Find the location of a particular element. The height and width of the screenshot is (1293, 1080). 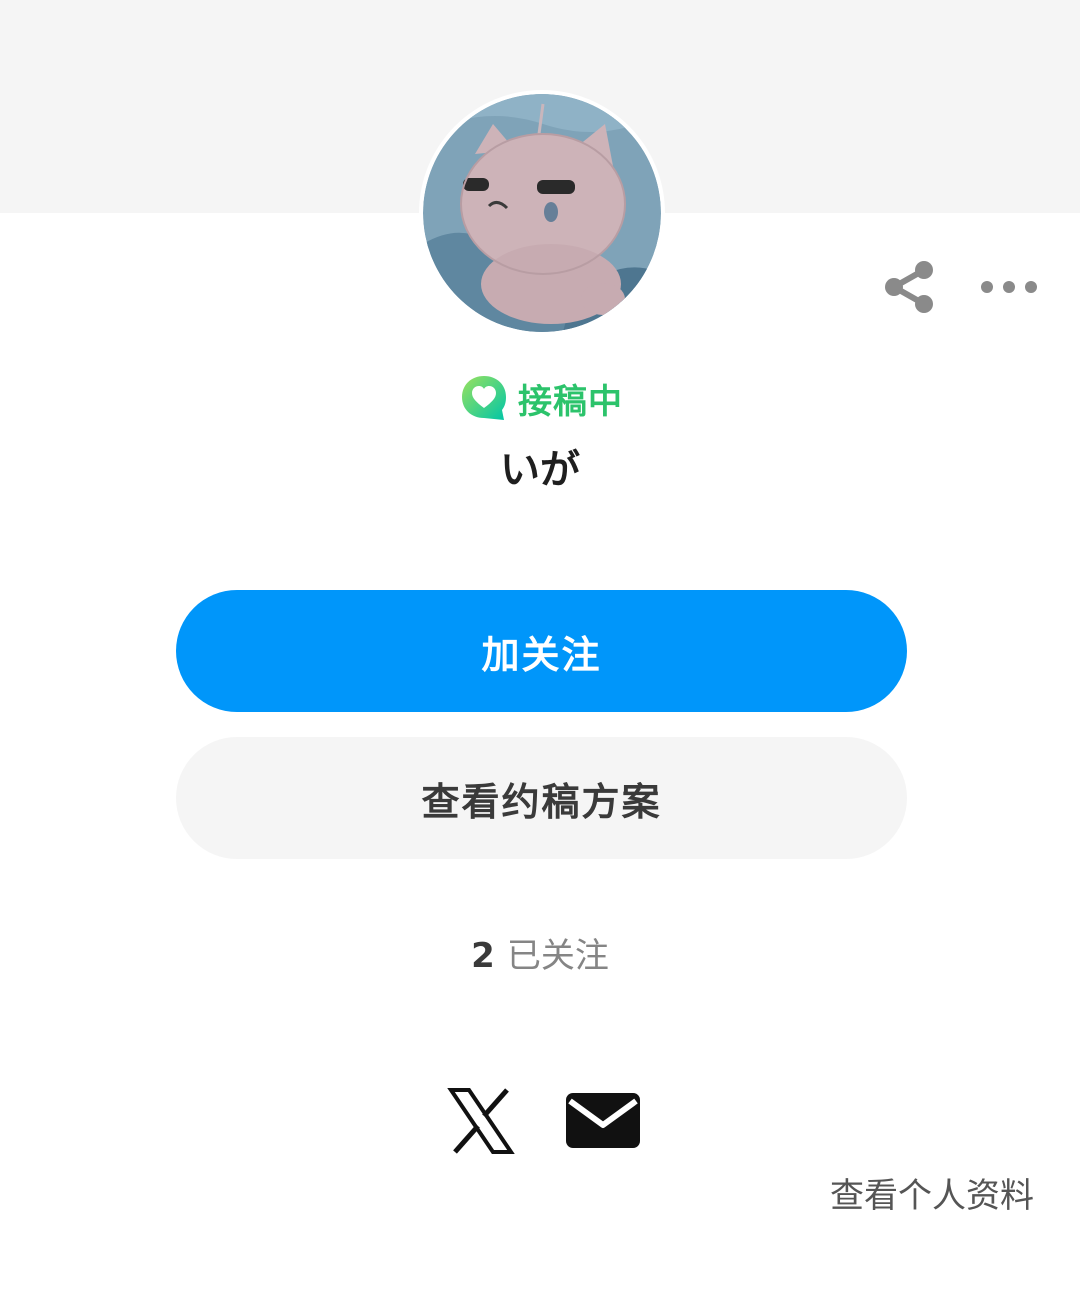

more-horizontal-icon is located at coordinates (1009, 287).